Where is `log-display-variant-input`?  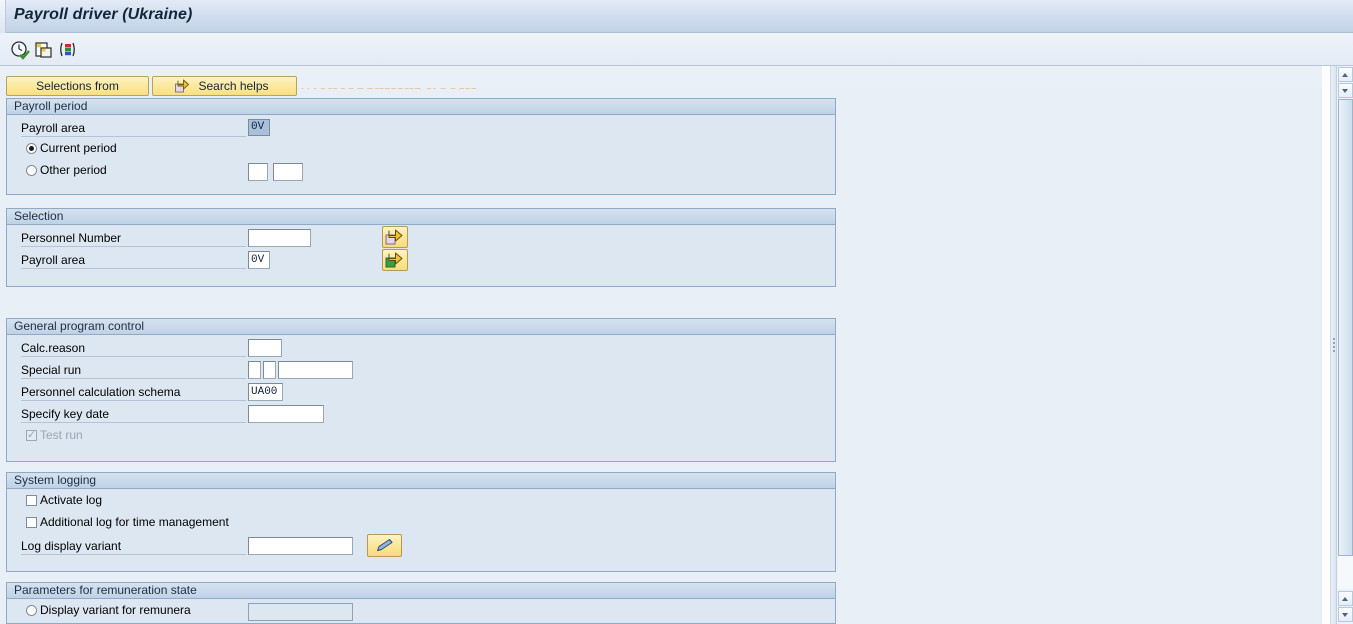
log-display-variant-input is located at coordinates (300, 546).